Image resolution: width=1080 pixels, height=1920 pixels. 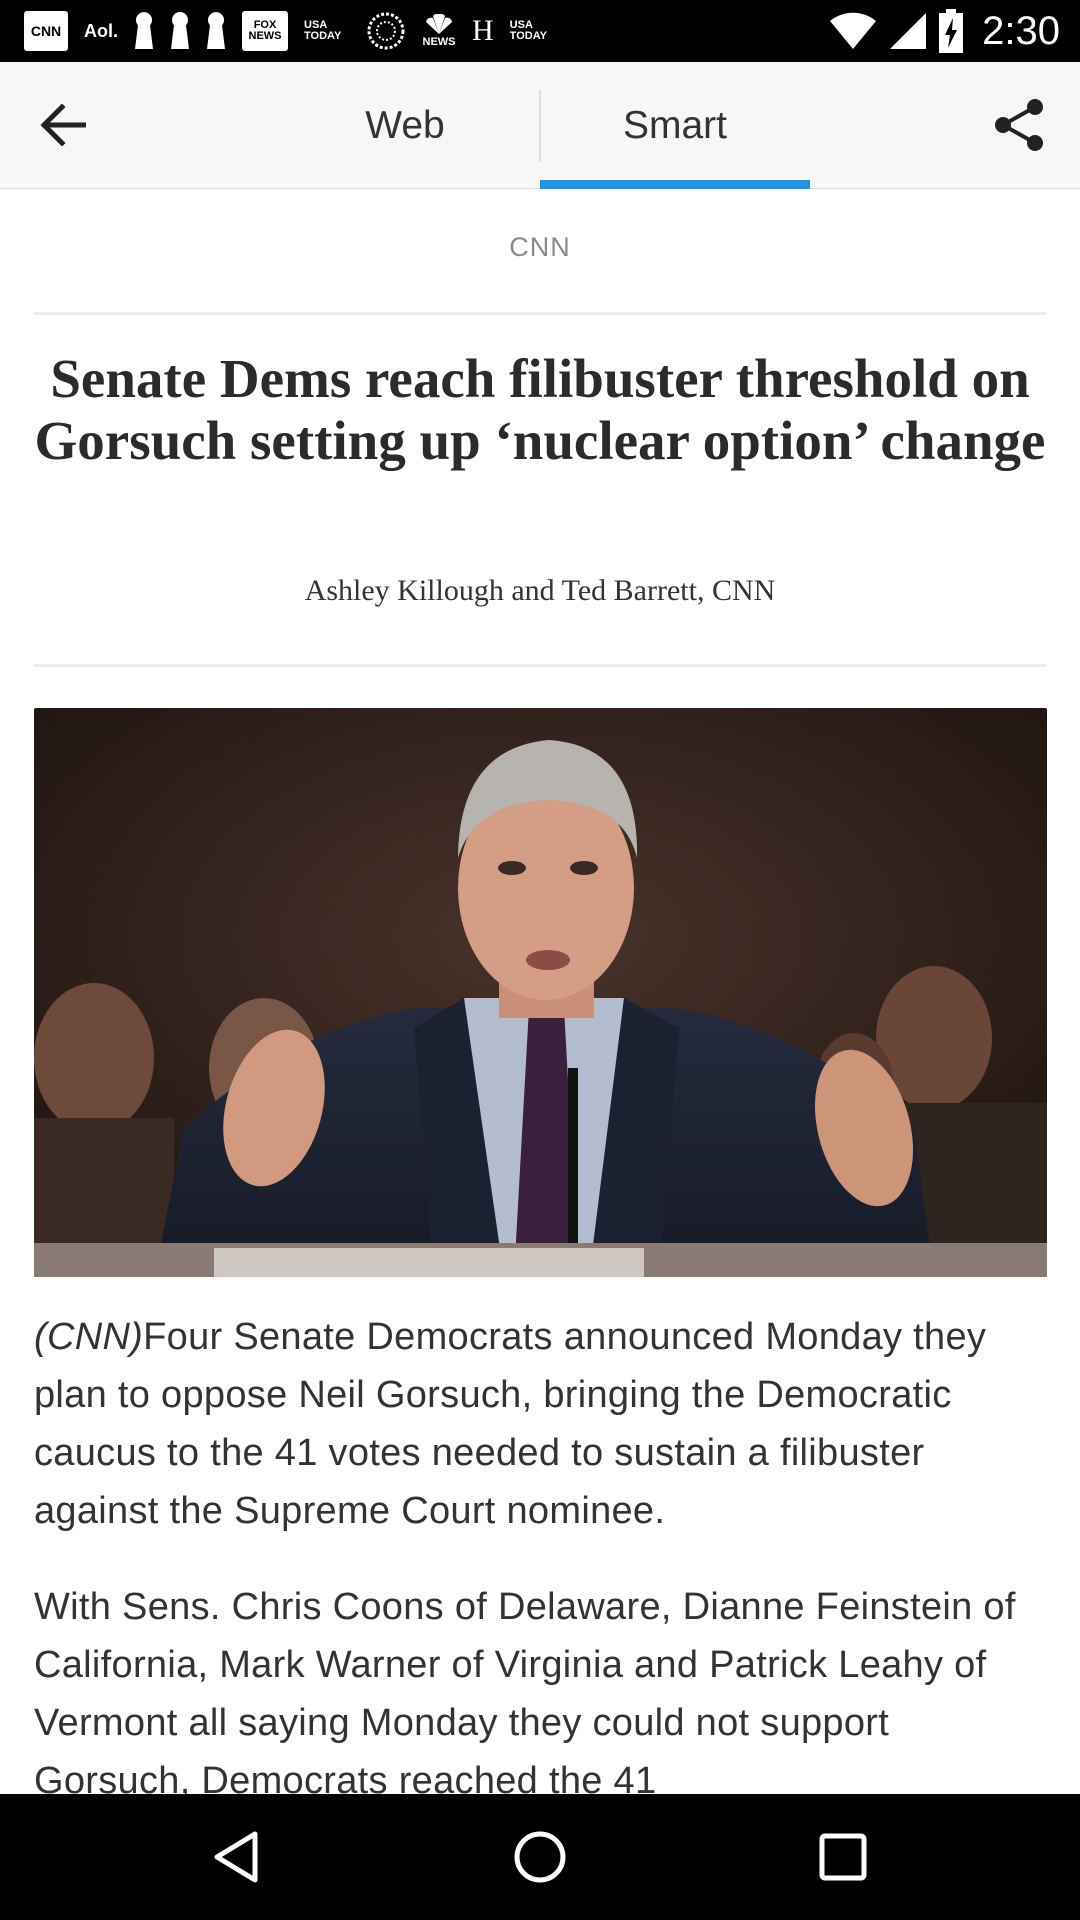 I want to click on clock: 2:30, so click(x=1021, y=30).